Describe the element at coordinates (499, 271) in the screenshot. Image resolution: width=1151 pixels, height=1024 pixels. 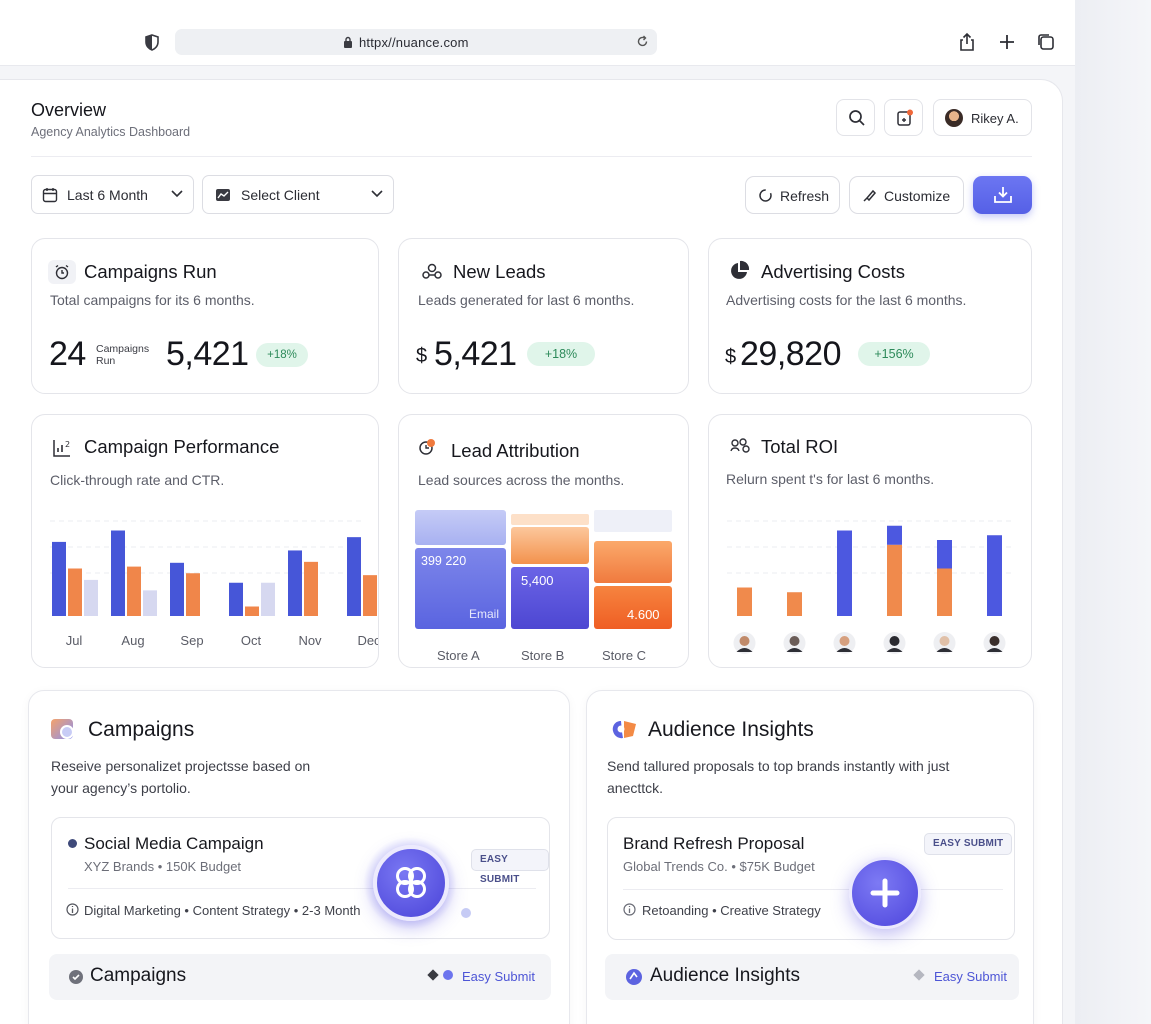
I see `card-title: New Leads` at that location.